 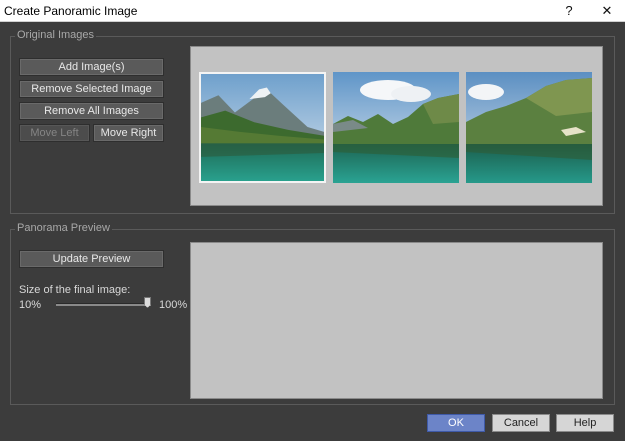 I want to click on remove-all-images-button: Remove All Images, so click(x=91, y=111).